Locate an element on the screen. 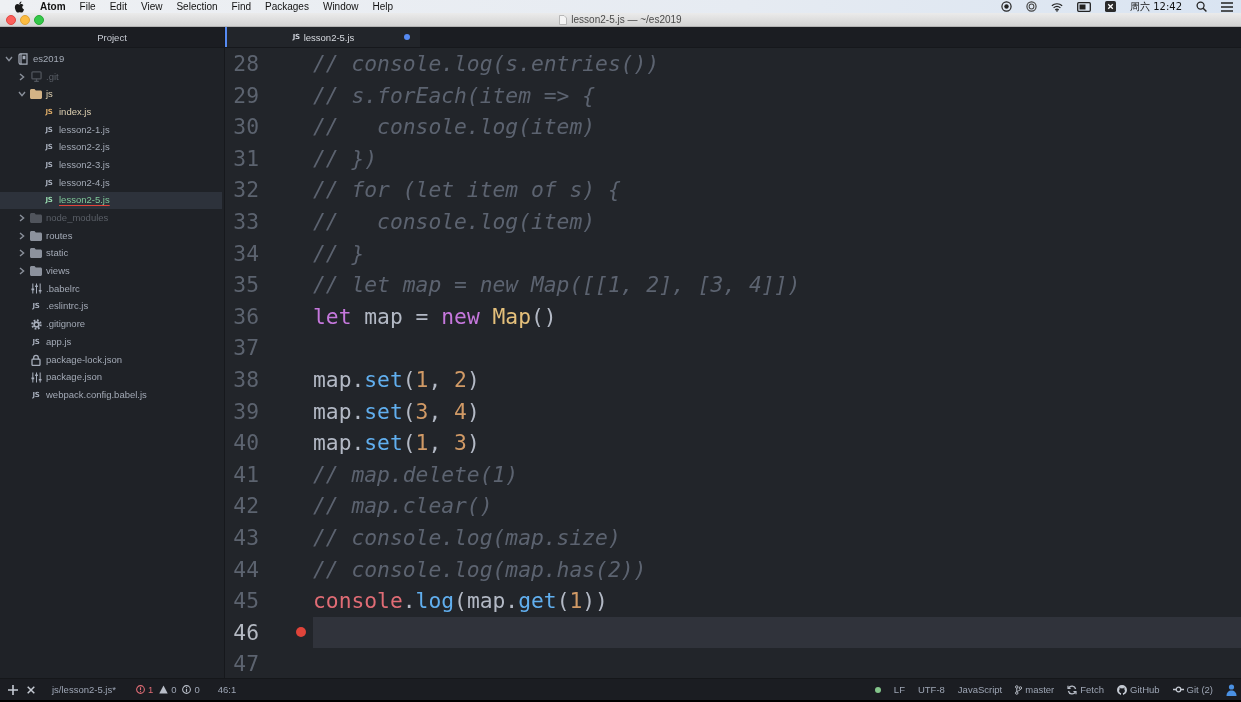 The height and width of the screenshot is (702, 1241). menu-item: View is located at coordinates (151, 6).